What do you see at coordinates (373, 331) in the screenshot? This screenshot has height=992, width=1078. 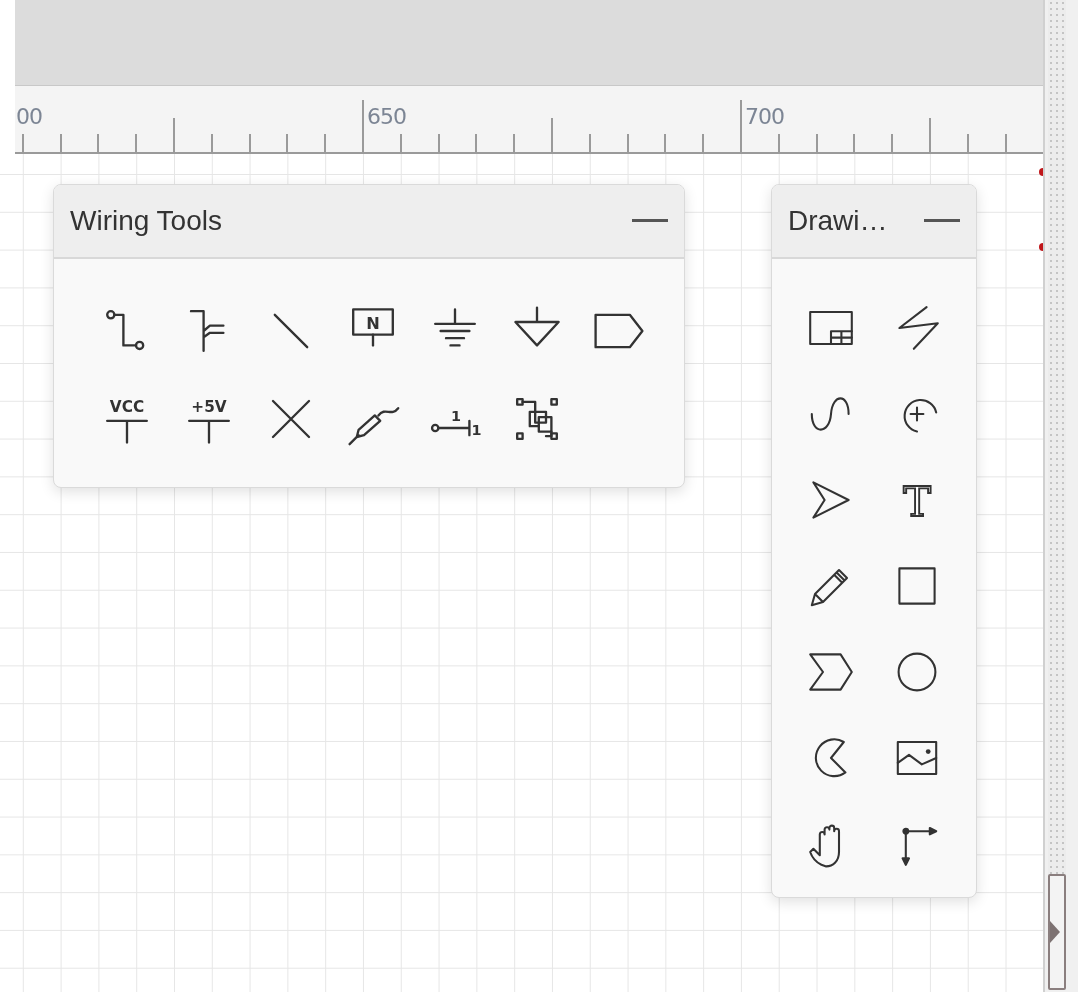 I see `tool-button: N` at bounding box center [373, 331].